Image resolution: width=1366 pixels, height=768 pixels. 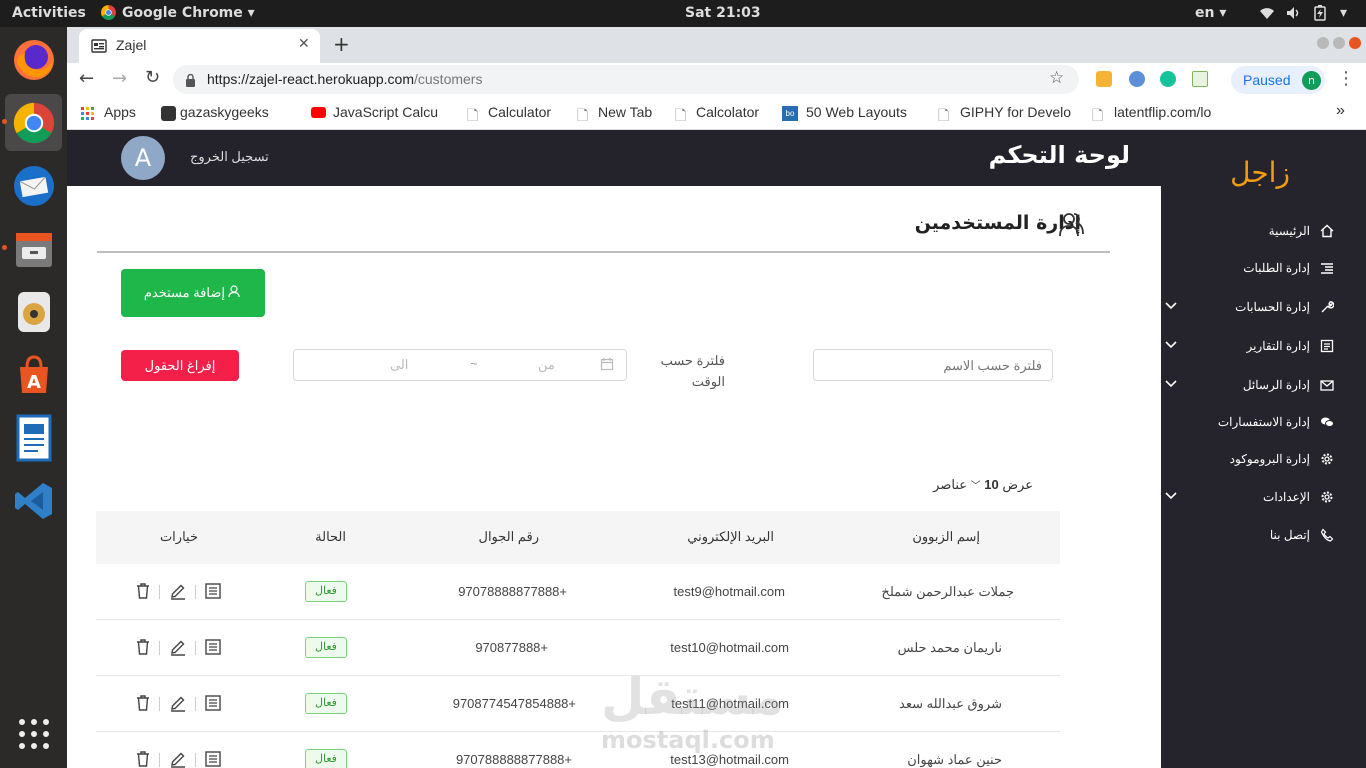 I want to click on nav-label: الإعدادات, so click(x=1286, y=497).